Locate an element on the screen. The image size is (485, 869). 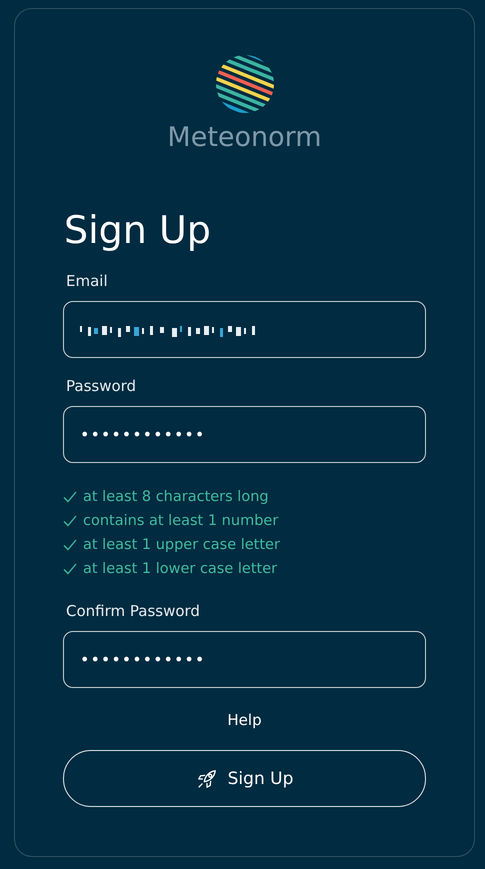
help-link: Help is located at coordinates (244, 720).